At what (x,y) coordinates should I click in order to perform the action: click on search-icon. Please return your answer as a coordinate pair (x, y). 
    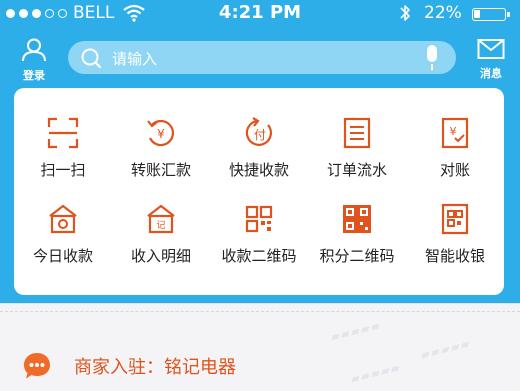
    Looking at the image, I should click on (91, 58).